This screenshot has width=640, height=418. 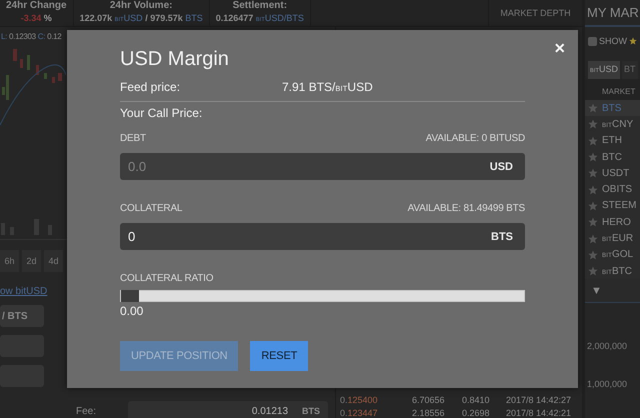 I want to click on market-name: HERO, so click(x=616, y=222).